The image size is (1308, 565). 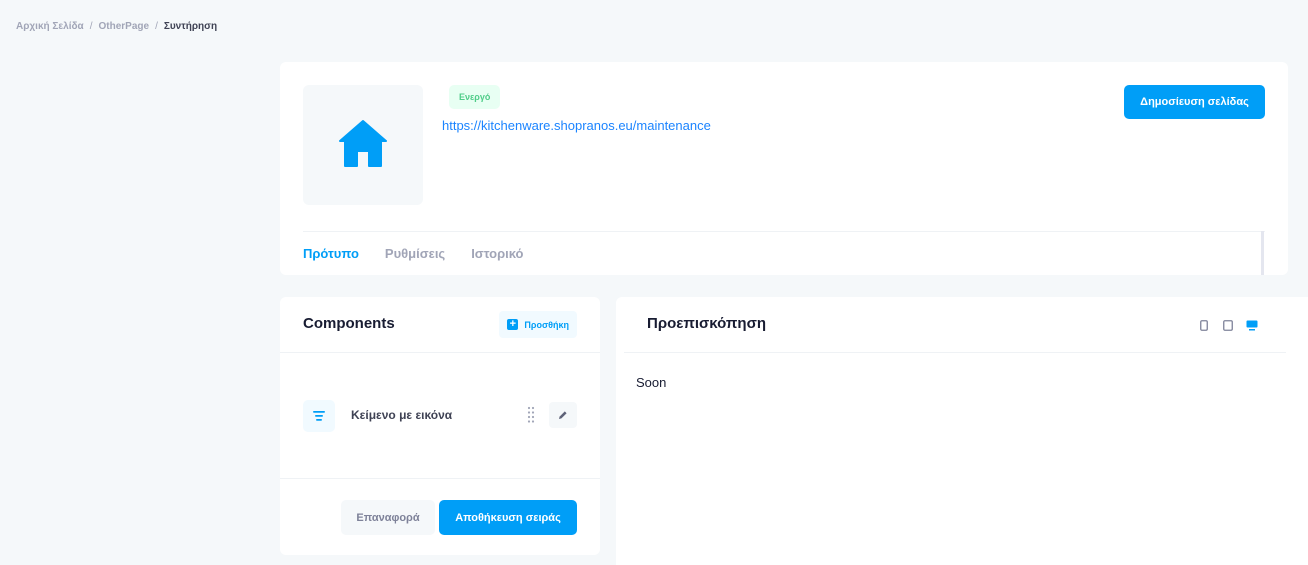 What do you see at coordinates (319, 416) in the screenshot?
I see `text-align-icon` at bounding box center [319, 416].